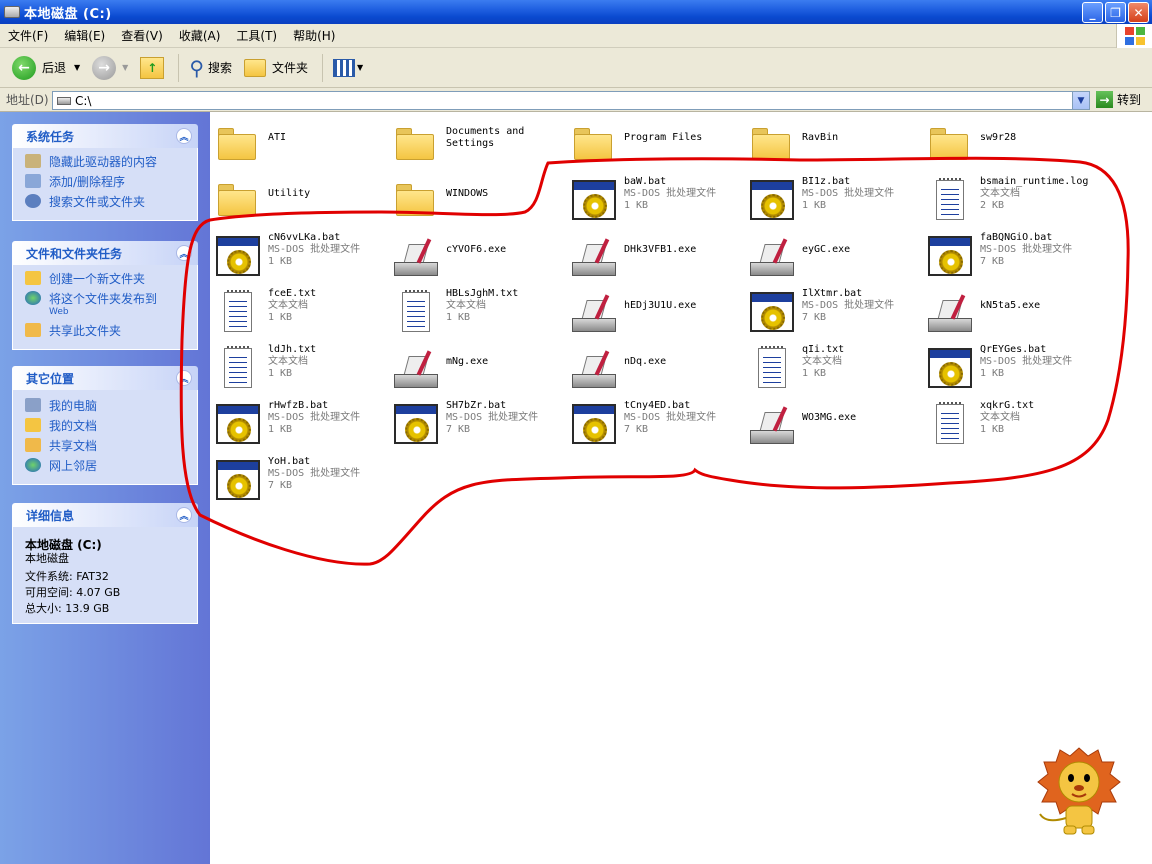 The image size is (1152, 864). Describe the element at coordinates (106, 446) in the screenshot. I see `shared-documents-link: 共享文档` at that location.